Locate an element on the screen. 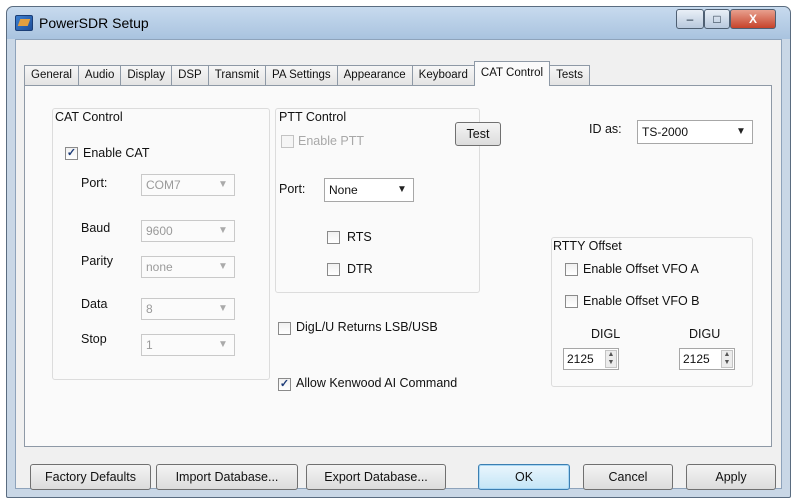  data-bits-value: 8 is located at coordinates (149, 309).